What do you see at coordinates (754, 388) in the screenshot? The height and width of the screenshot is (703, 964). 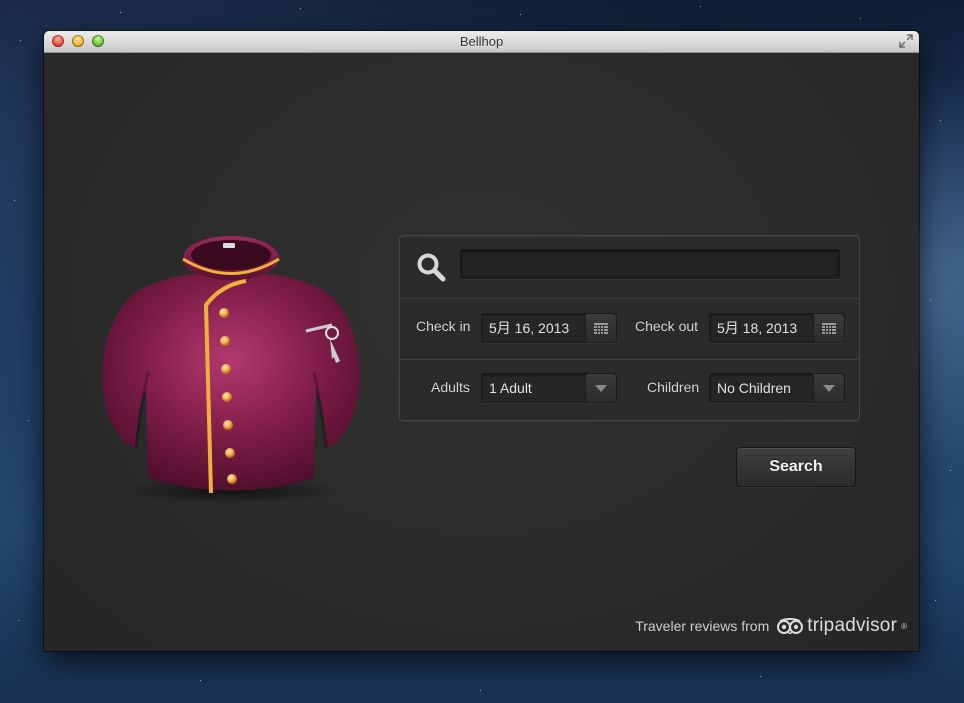 I see `children-value: No Children` at bounding box center [754, 388].